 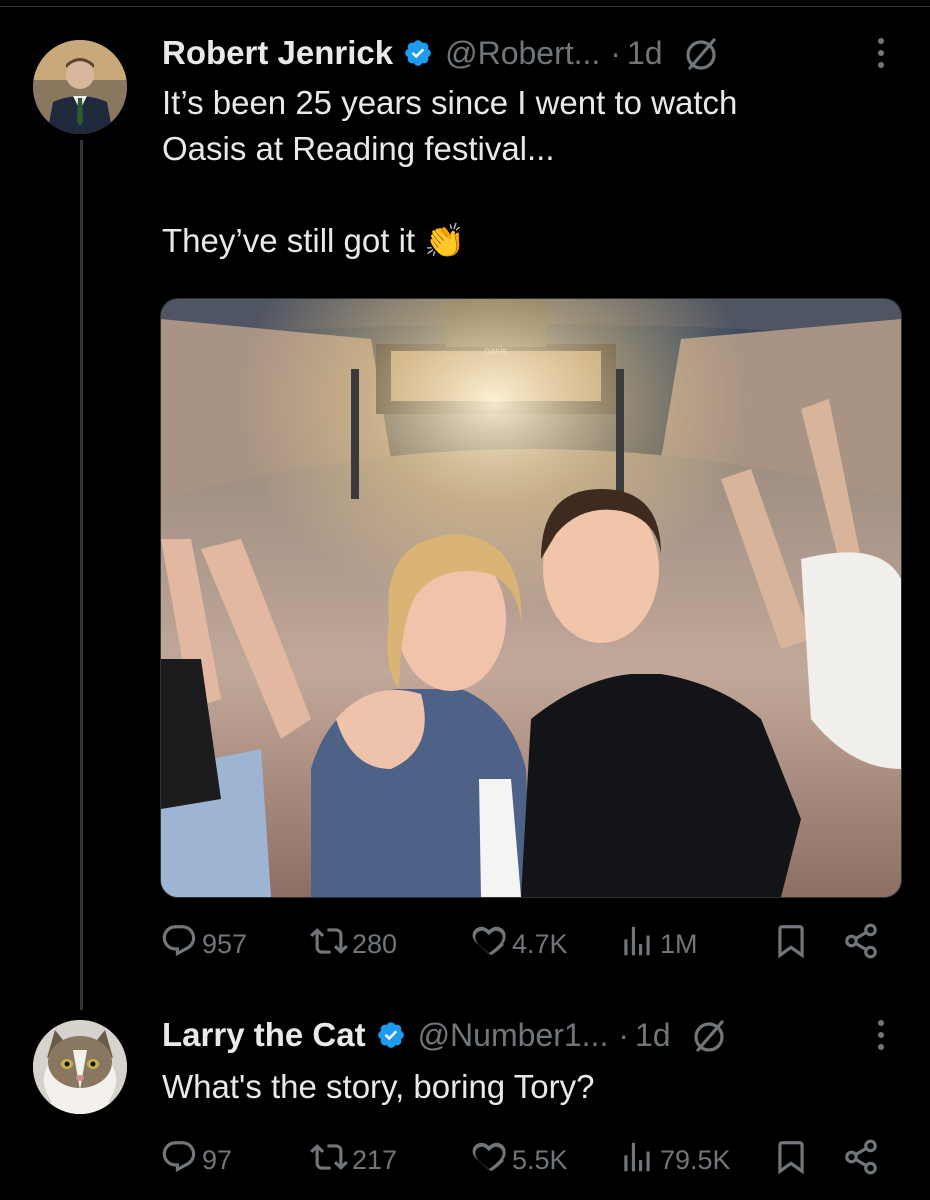 I want to click on reply-count: 97, so click(x=217, y=1159).